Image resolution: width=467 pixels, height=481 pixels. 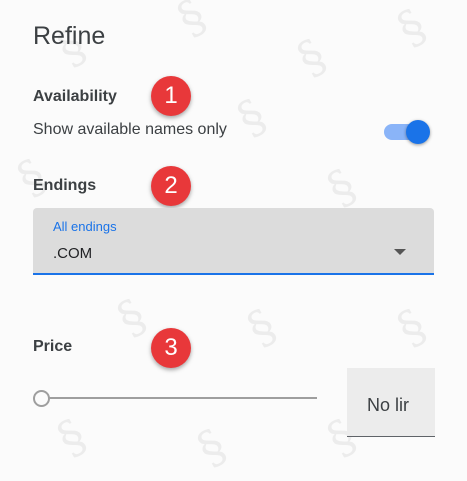 What do you see at coordinates (69, 36) in the screenshot?
I see `panel-title: Refine` at bounding box center [69, 36].